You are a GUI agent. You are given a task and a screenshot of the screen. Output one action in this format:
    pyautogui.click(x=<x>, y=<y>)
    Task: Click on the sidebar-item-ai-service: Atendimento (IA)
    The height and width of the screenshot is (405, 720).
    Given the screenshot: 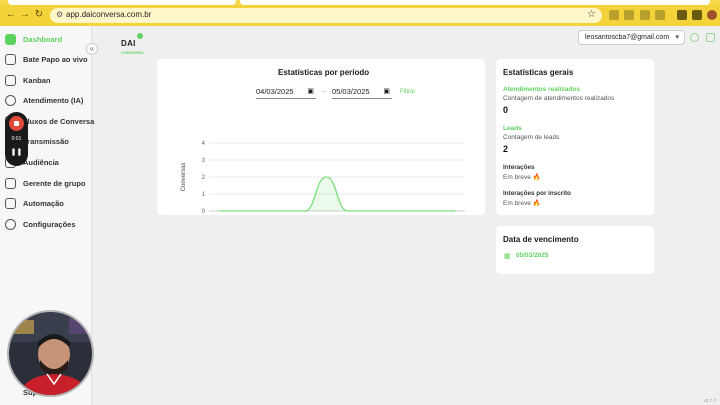 What is the action you would take?
    pyautogui.click(x=46, y=101)
    